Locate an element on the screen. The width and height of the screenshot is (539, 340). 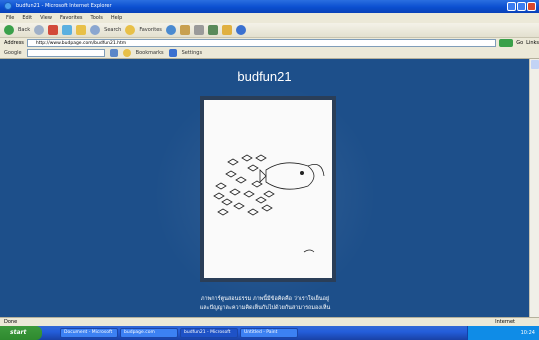
status-text: Done is located at coordinates (11, 322).